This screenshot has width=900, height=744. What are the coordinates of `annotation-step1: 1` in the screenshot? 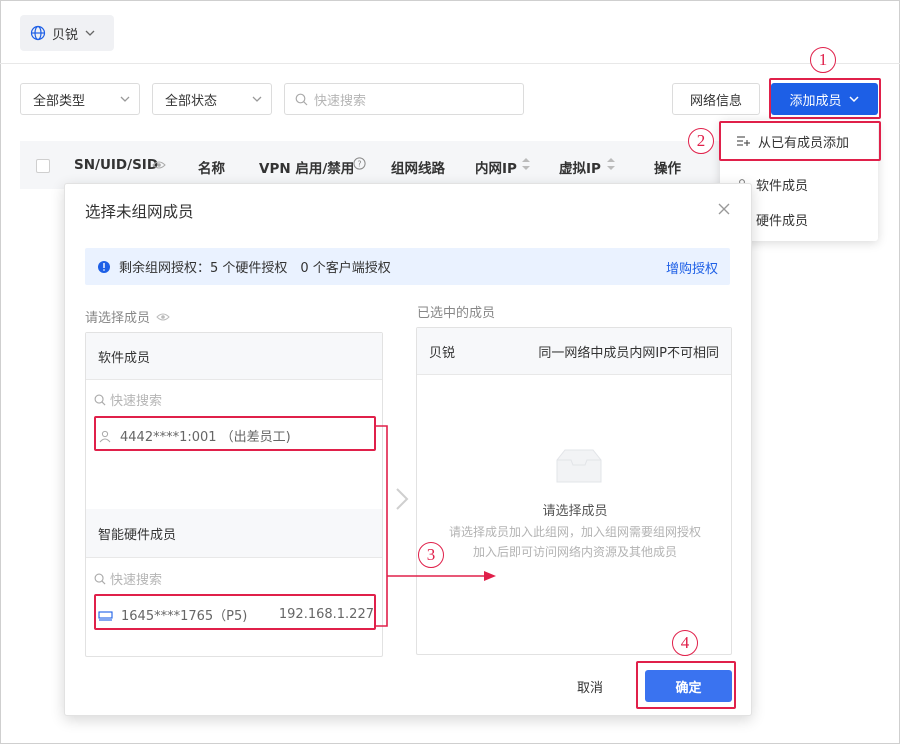 It's located at (823, 60).